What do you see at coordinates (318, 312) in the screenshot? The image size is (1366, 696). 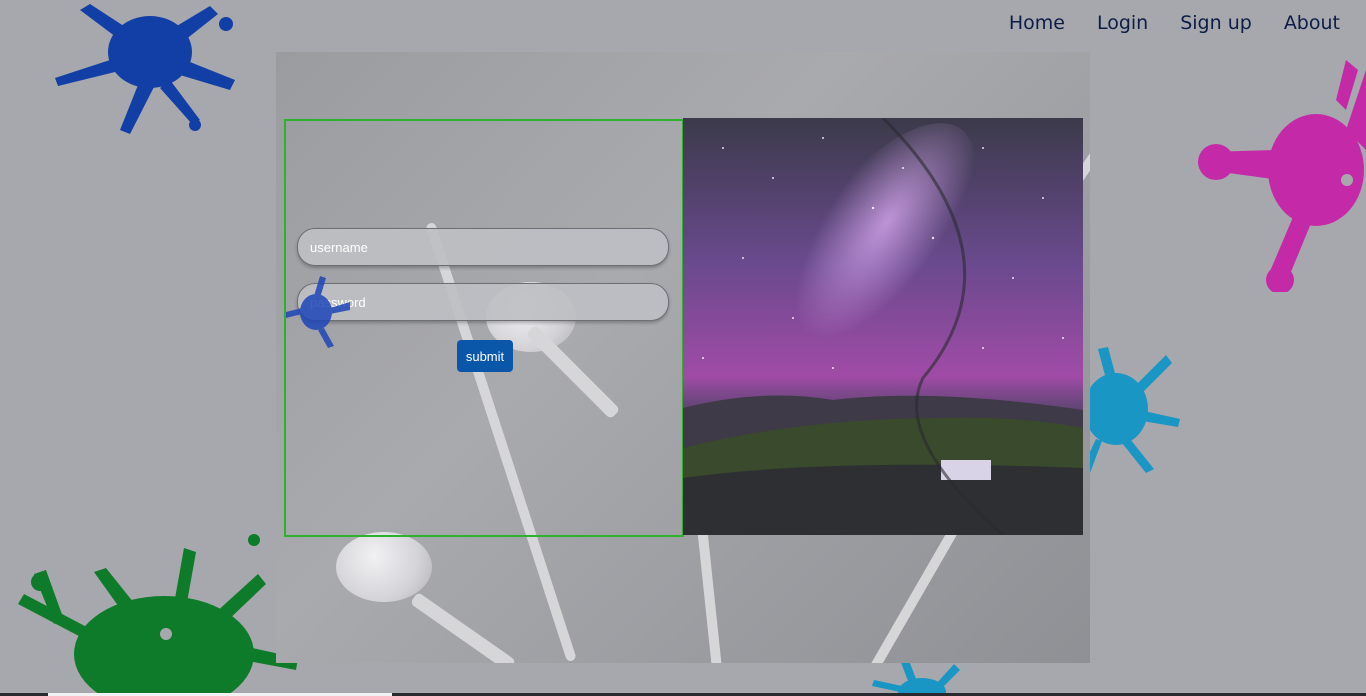 I see `blue-paint-splat-form` at bounding box center [318, 312].